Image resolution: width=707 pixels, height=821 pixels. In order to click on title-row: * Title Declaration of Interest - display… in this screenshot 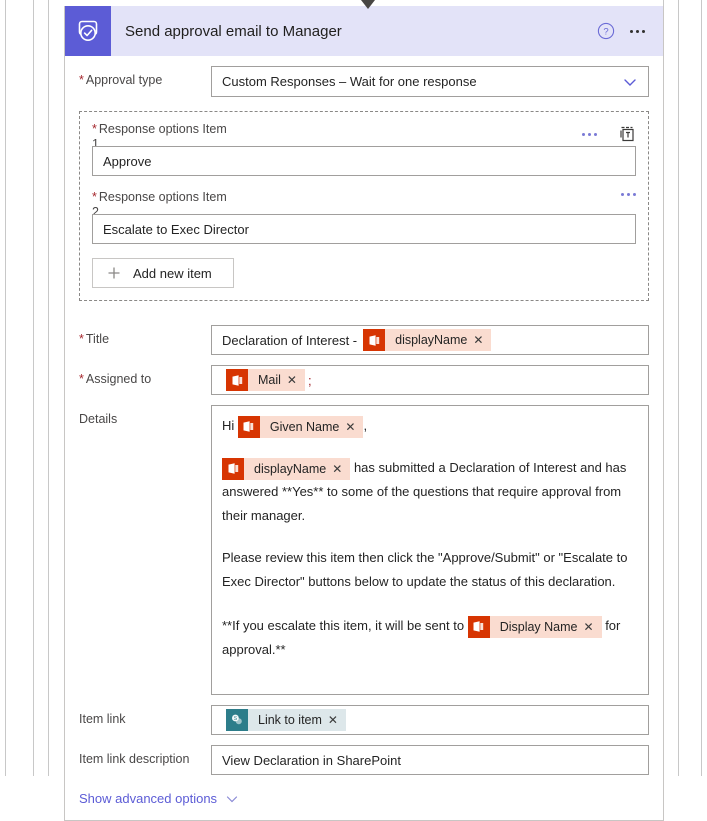, I will do `click(364, 340)`.